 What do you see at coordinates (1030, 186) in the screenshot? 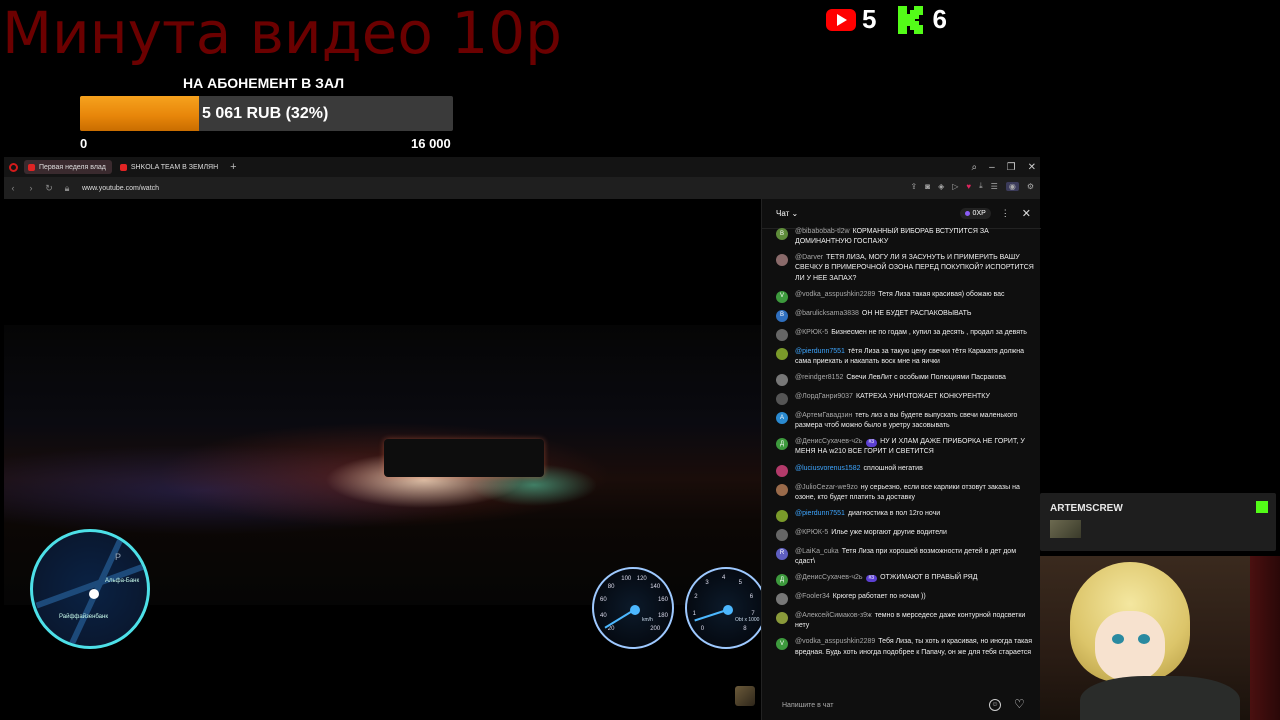
I see `extensions-icon: ⚙` at bounding box center [1030, 186].